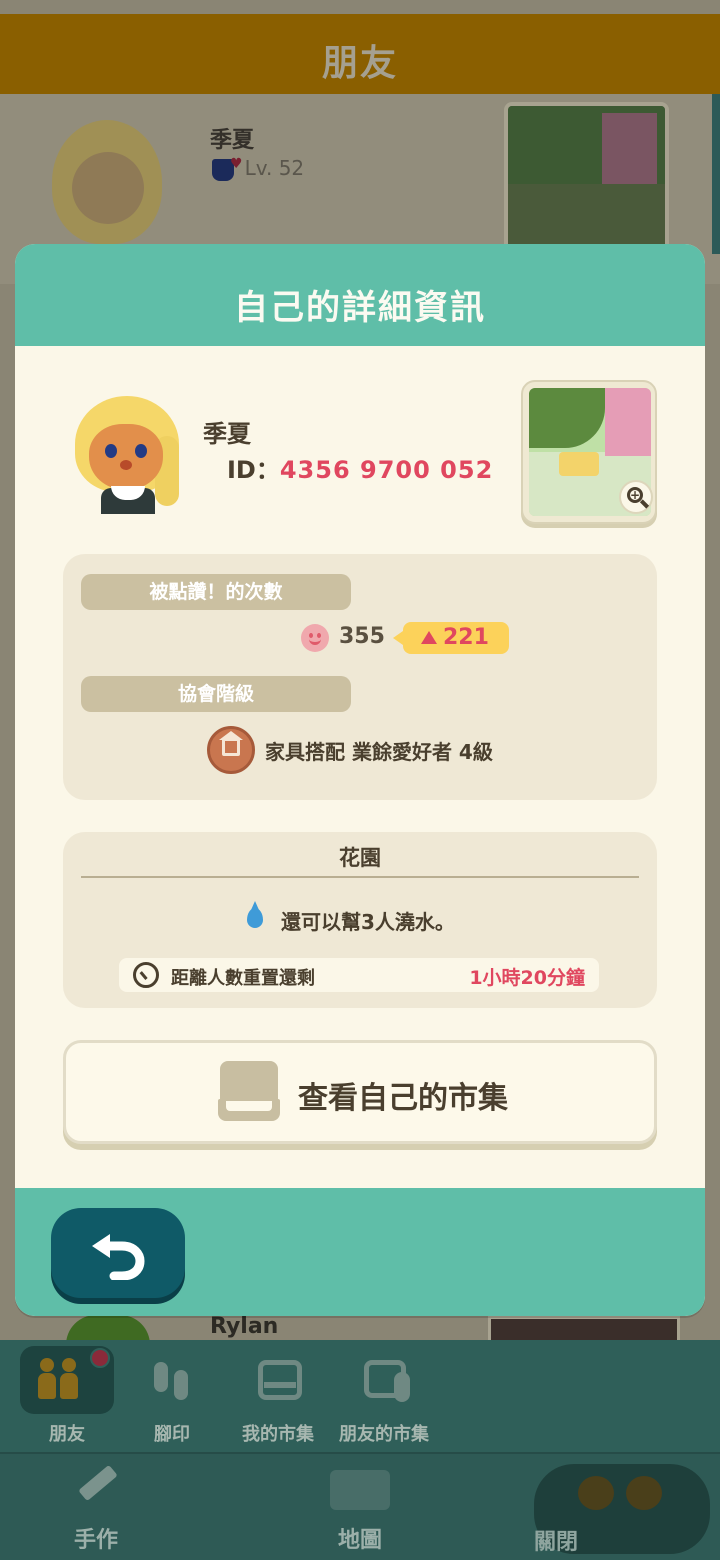 The image size is (720, 1560). Describe the element at coordinates (172, 1382) in the screenshot. I see `footprints-icon` at that location.